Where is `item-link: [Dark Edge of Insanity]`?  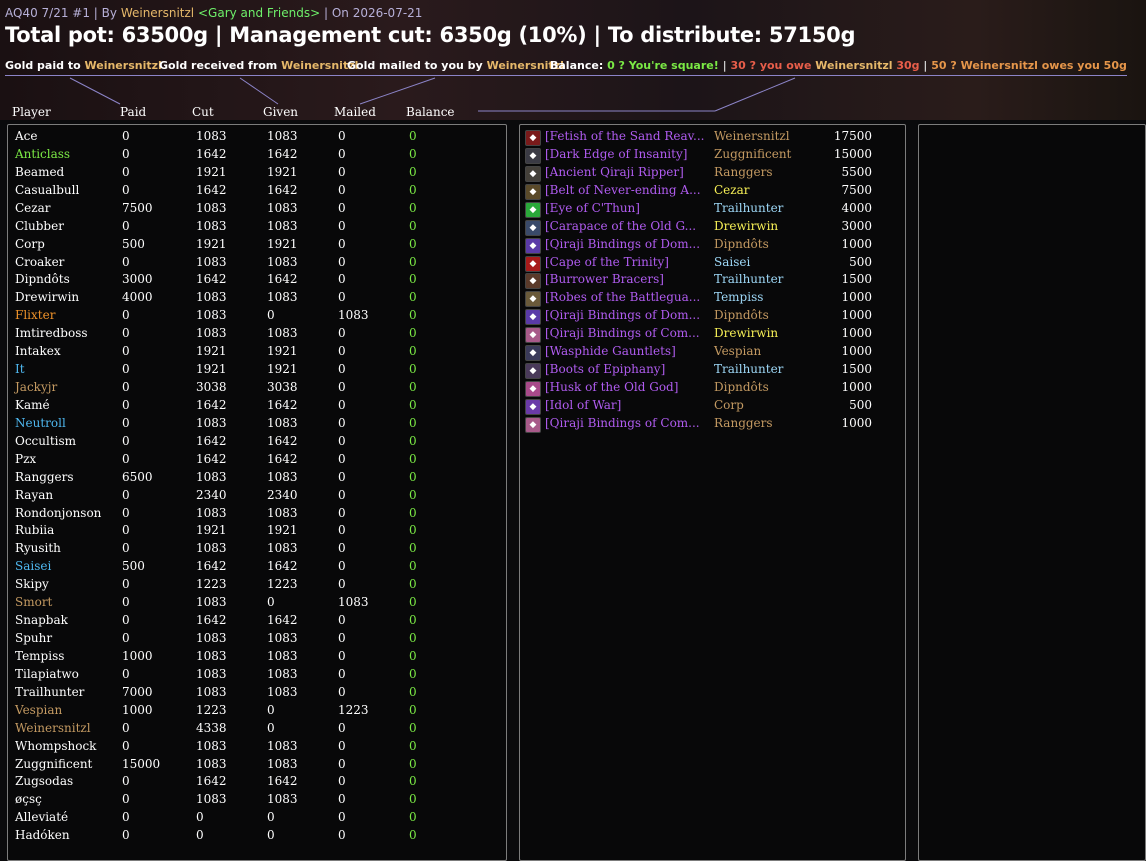
item-link: [Dark Edge of Insanity] is located at coordinates (627, 154).